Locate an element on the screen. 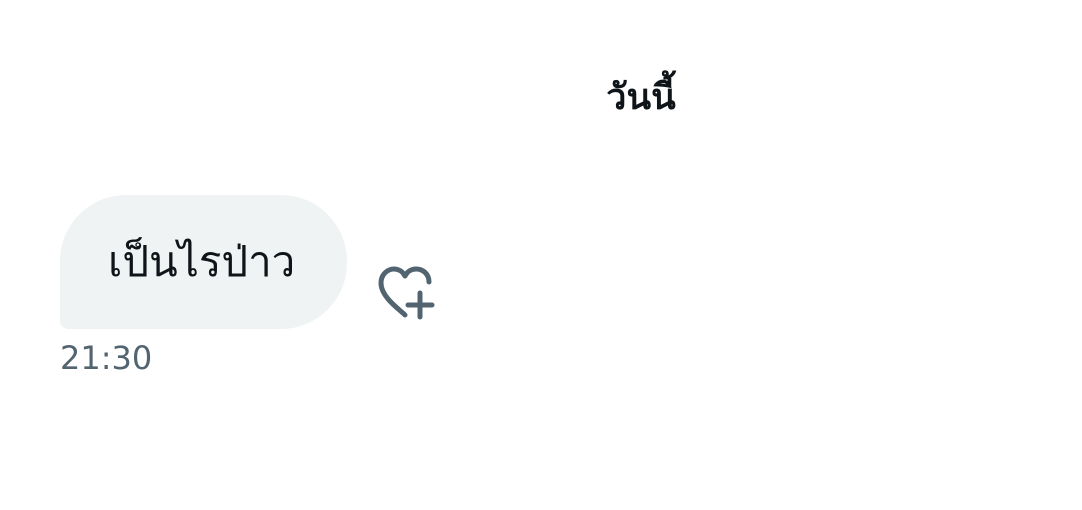 The image size is (1082, 510). message-text: เป็นไรป่าว is located at coordinates (202, 261).